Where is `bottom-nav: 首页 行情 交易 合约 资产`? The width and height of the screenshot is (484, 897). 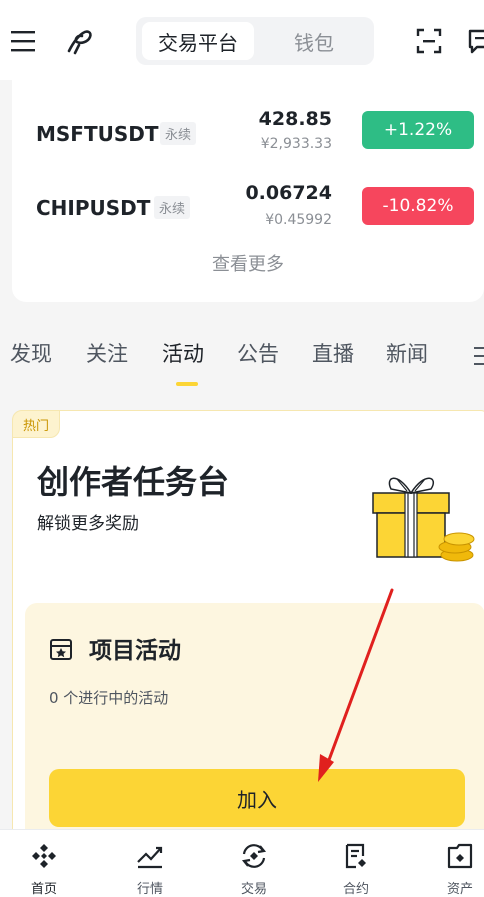 bottom-nav: 首页 行情 交易 合约 资产 is located at coordinates (242, 863).